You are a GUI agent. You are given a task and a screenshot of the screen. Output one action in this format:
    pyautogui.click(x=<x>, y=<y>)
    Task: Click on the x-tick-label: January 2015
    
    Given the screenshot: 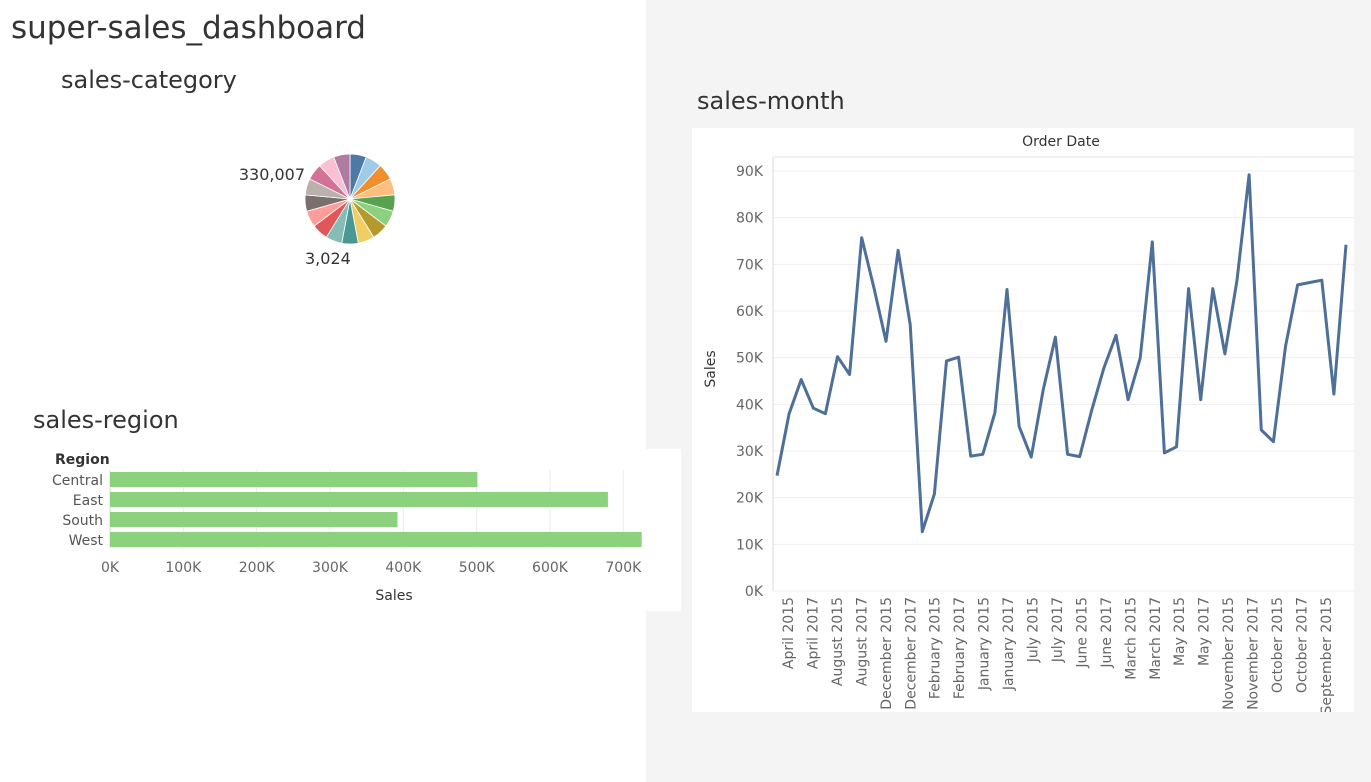 What is the action you would take?
    pyautogui.click(x=985, y=644)
    